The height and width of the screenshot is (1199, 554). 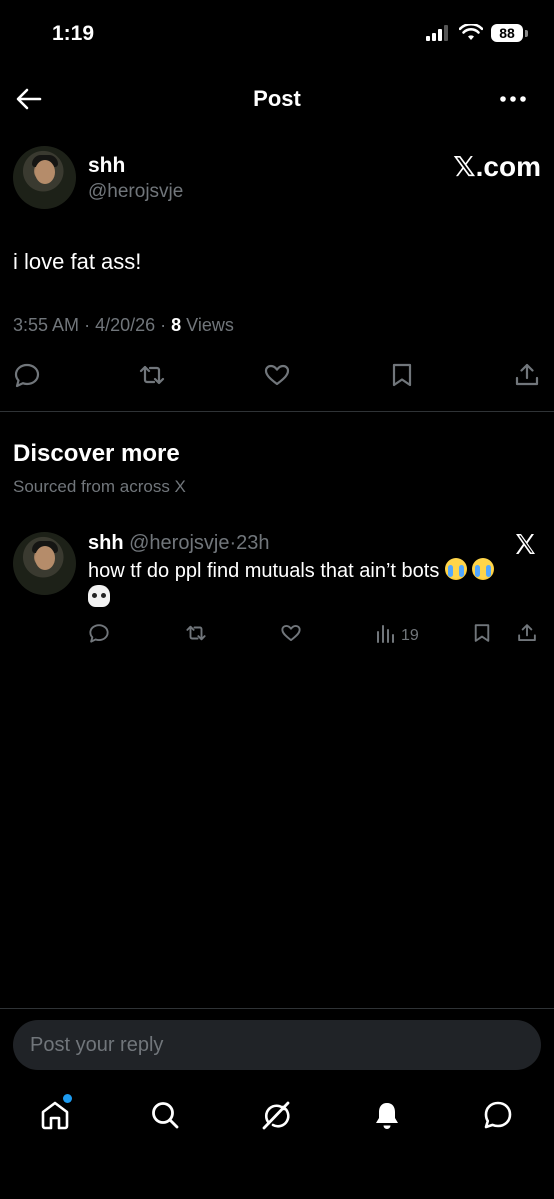 What do you see at coordinates (106, 543) in the screenshot?
I see `tweet-author-name: shh` at bounding box center [106, 543].